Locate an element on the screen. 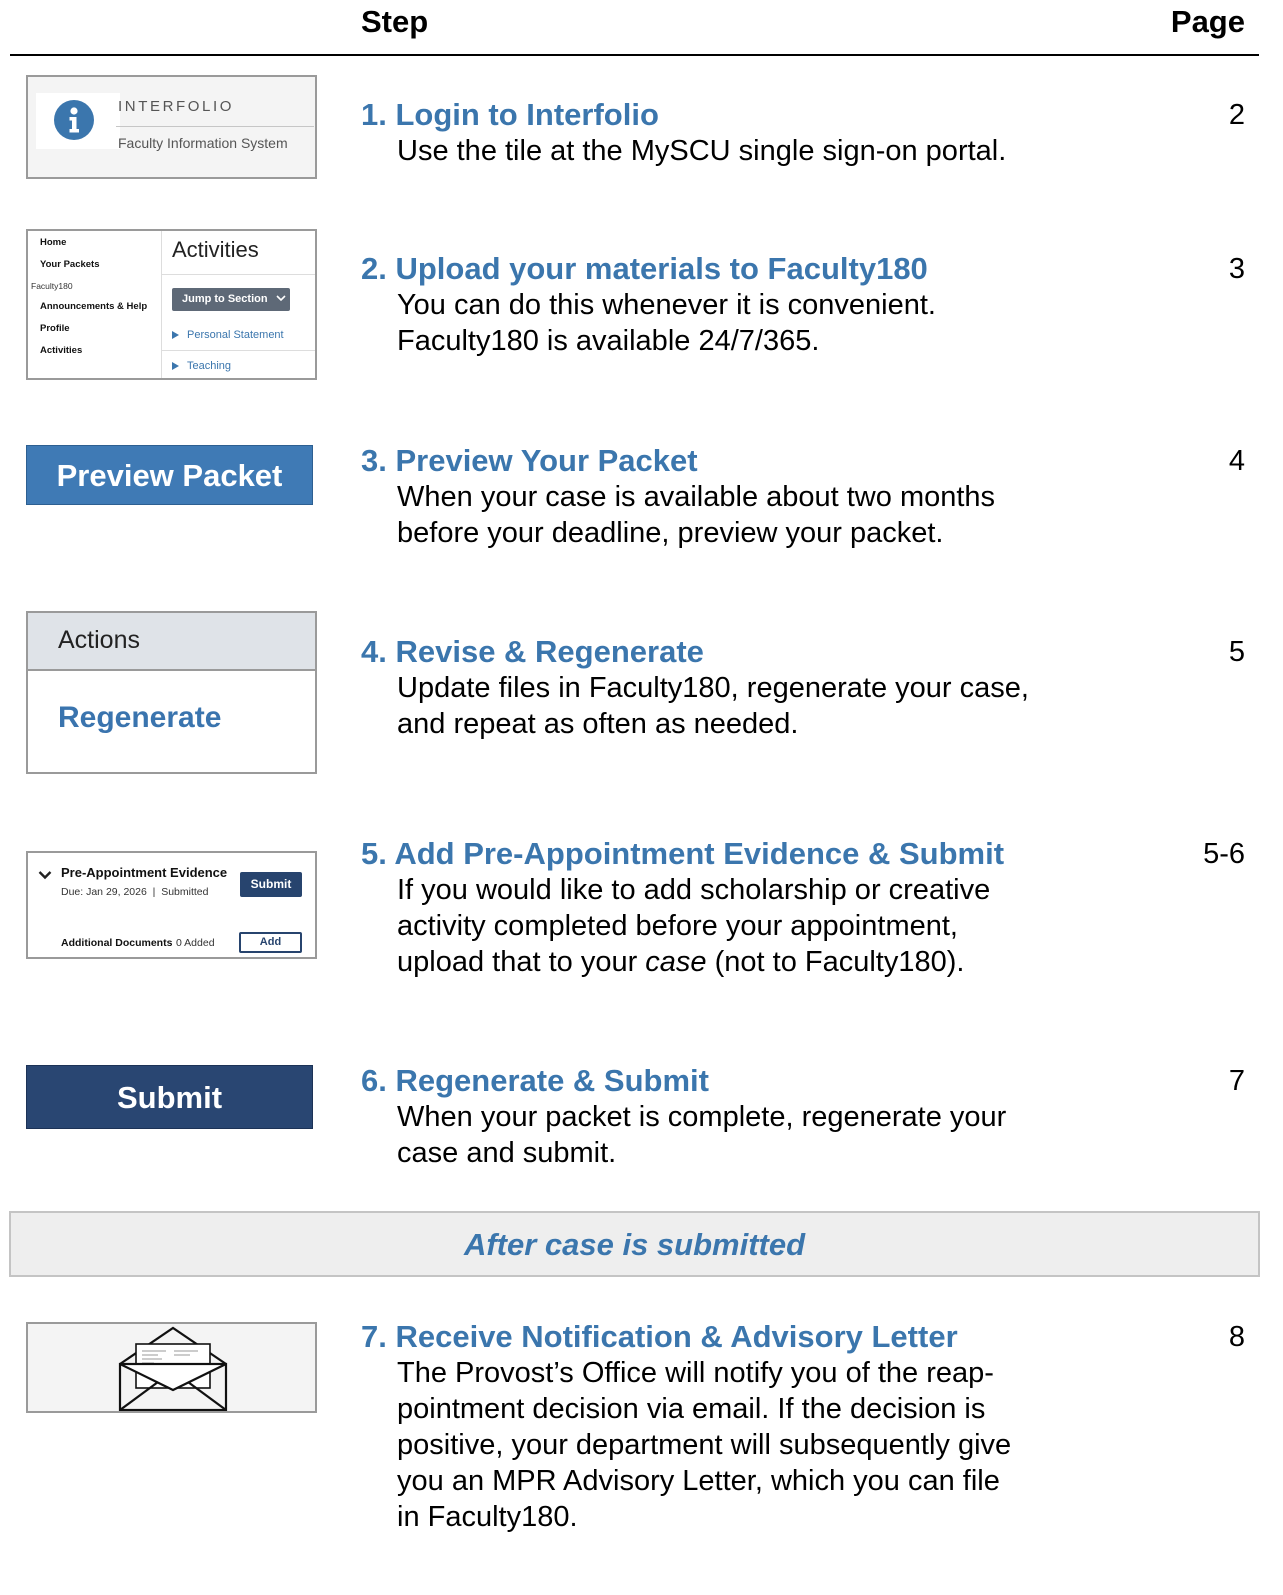  header-step: Step is located at coordinates (395, 21).